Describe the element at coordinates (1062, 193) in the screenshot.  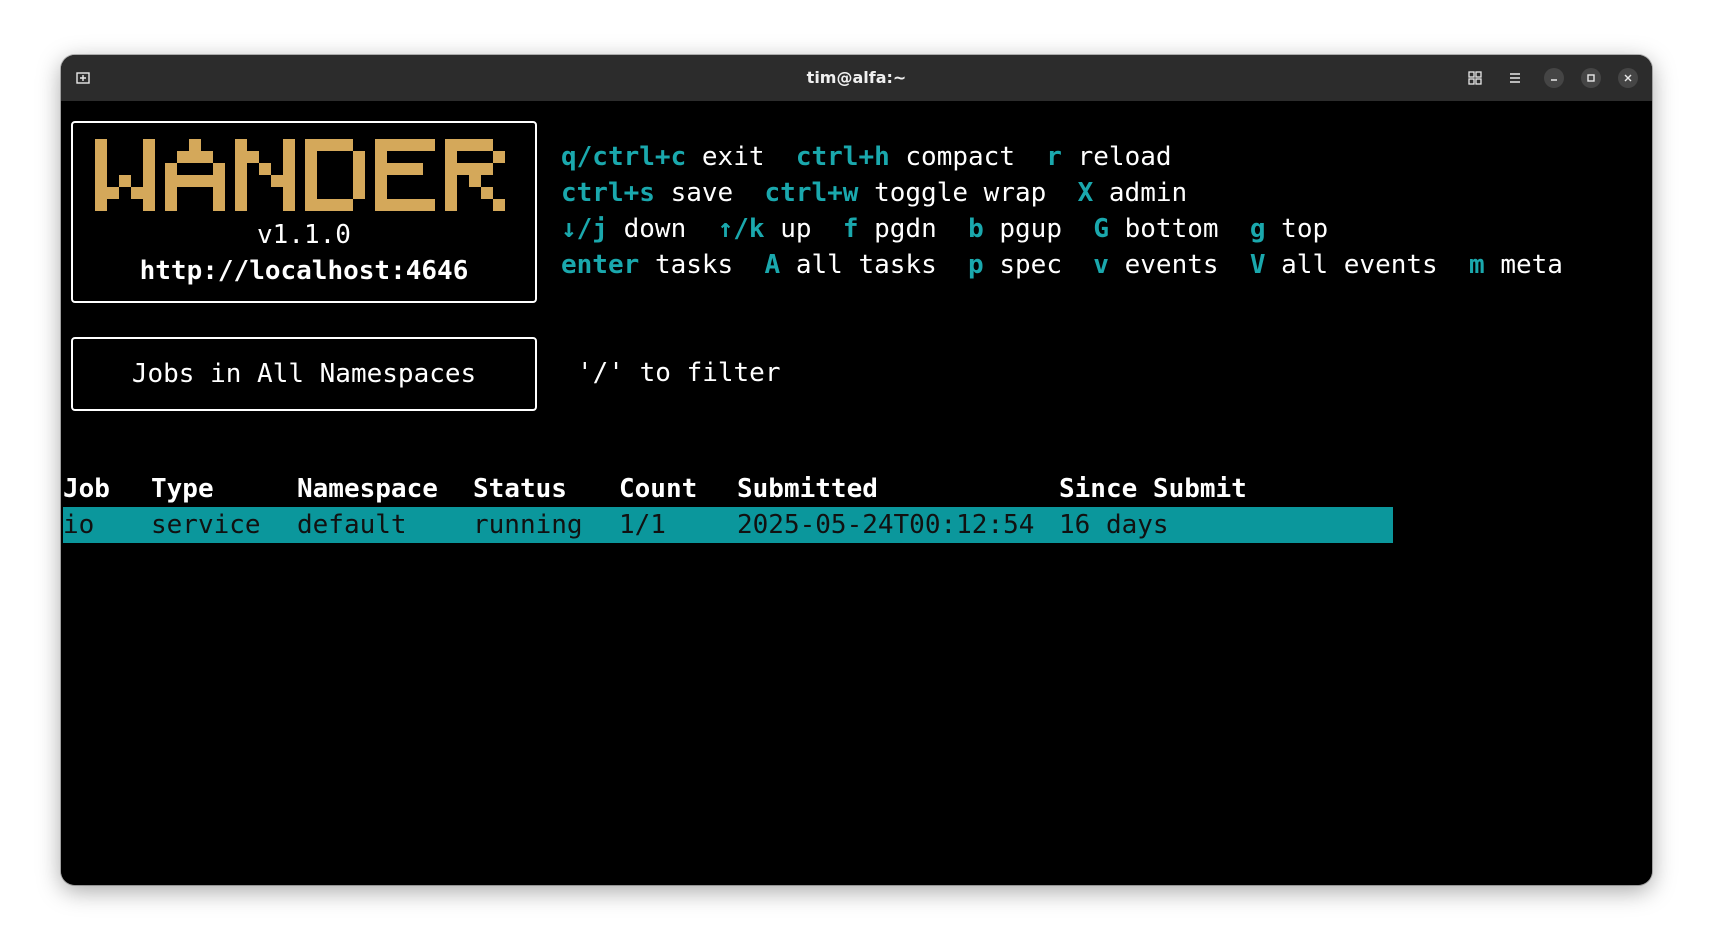
I see `help-line: ctrl+s save ctrl+w toggle wrap X admin` at that location.